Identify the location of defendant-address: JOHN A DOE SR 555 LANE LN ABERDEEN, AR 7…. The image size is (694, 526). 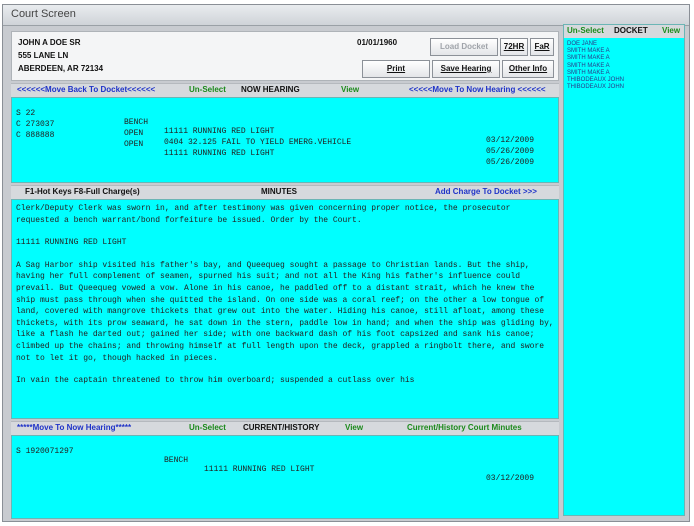
(60, 55).